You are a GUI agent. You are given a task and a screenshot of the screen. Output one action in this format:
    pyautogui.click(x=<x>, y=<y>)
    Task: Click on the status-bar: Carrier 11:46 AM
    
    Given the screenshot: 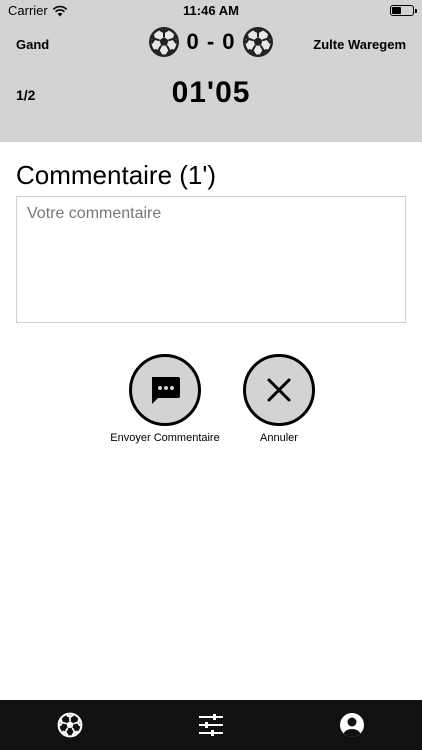 What is the action you would take?
    pyautogui.click(x=211, y=11)
    